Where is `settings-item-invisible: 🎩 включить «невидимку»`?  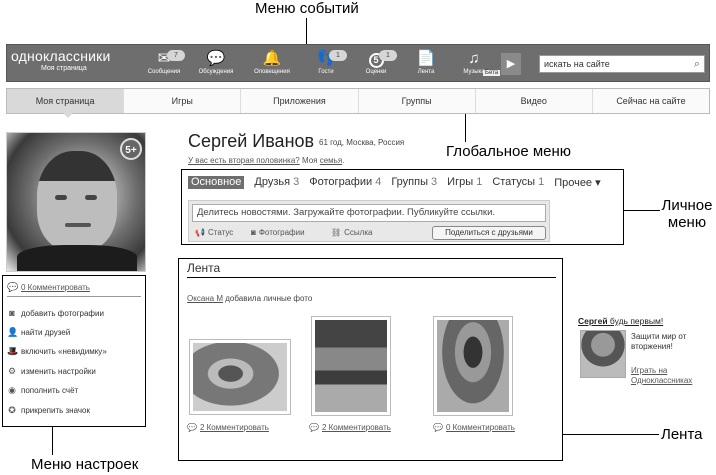
settings-item-invisible: 🎩 включить «невидимку» is located at coordinates (57, 351).